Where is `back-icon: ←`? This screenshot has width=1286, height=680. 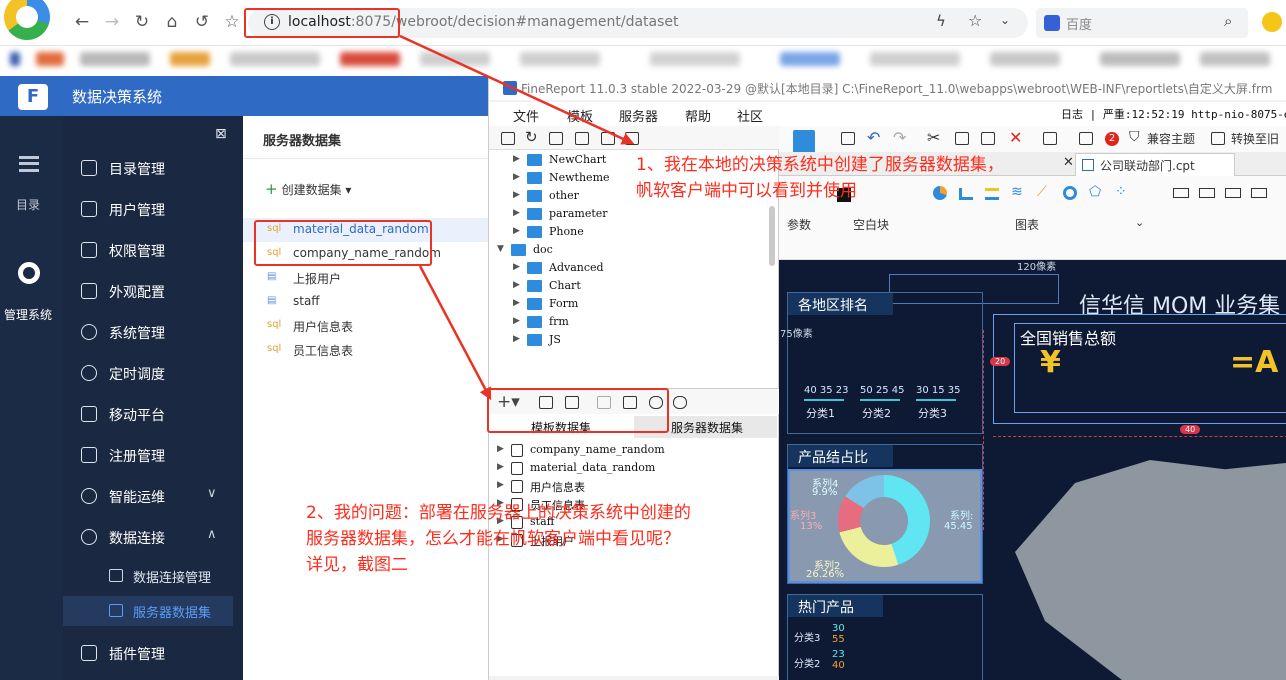 back-icon: ← is located at coordinates (82, 22).